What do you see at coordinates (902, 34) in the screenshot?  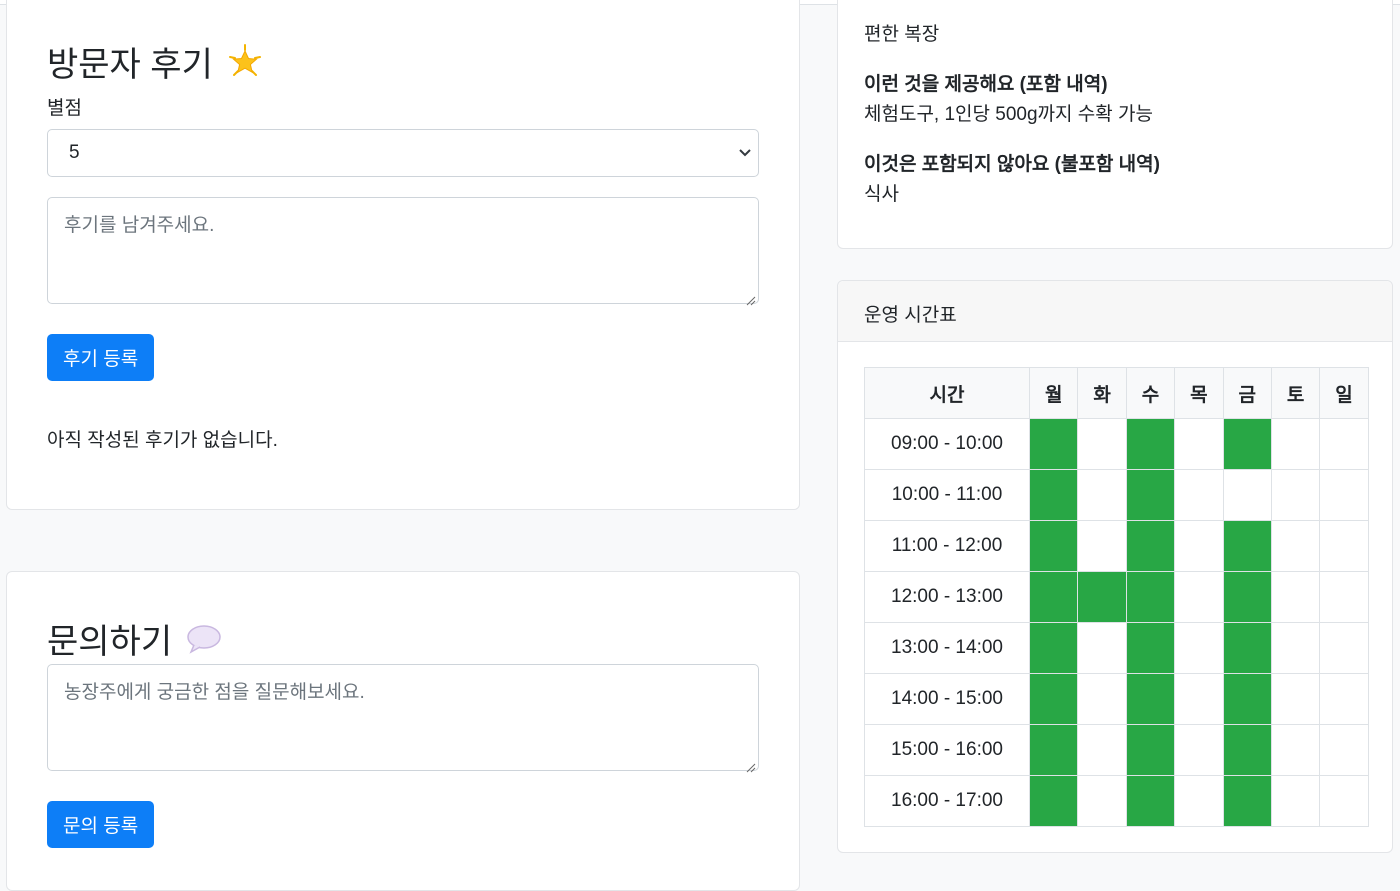 I see `dress-value: 편한 복장` at bounding box center [902, 34].